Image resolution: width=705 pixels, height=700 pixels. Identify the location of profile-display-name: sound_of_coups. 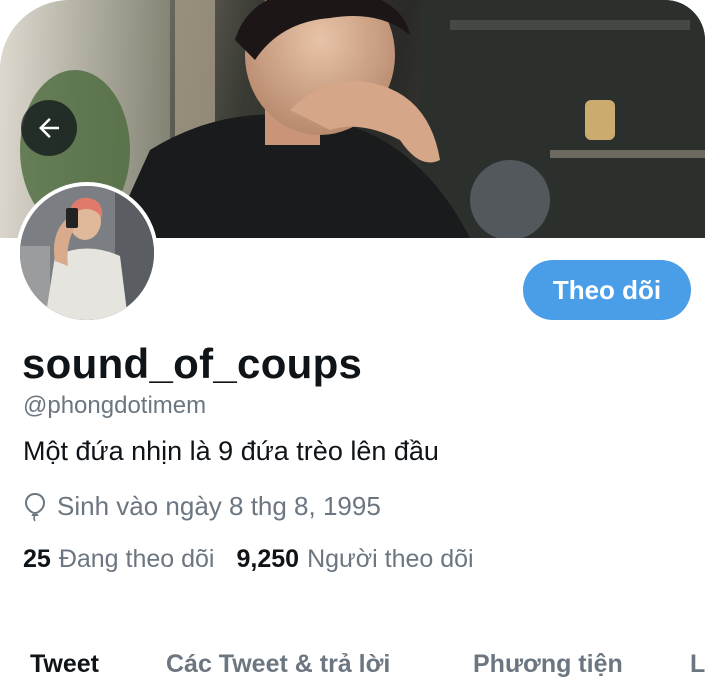
(192, 363).